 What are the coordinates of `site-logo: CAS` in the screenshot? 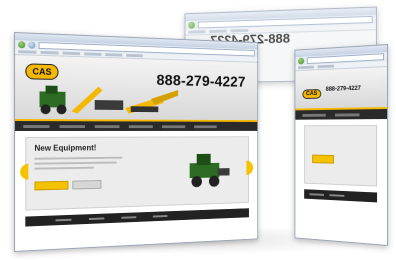 It's located at (311, 94).